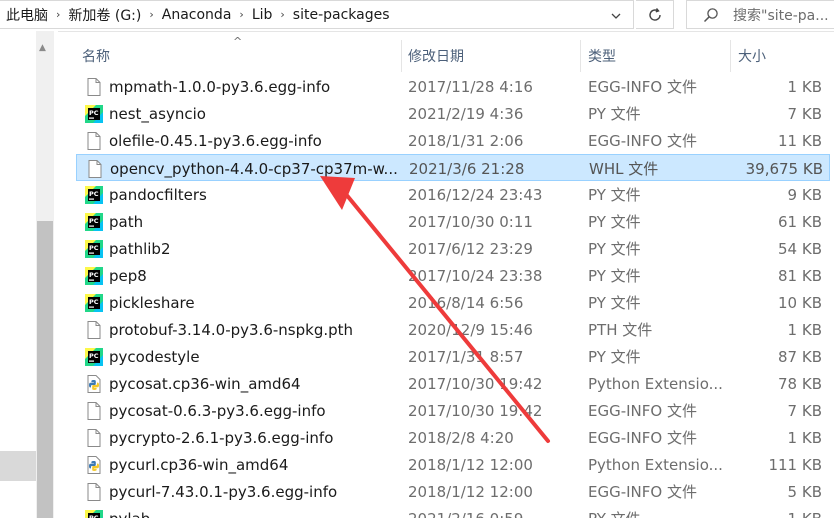  What do you see at coordinates (493, 56) in the screenshot?
I see `column-date: 修改日期` at bounding box center [493, 56].